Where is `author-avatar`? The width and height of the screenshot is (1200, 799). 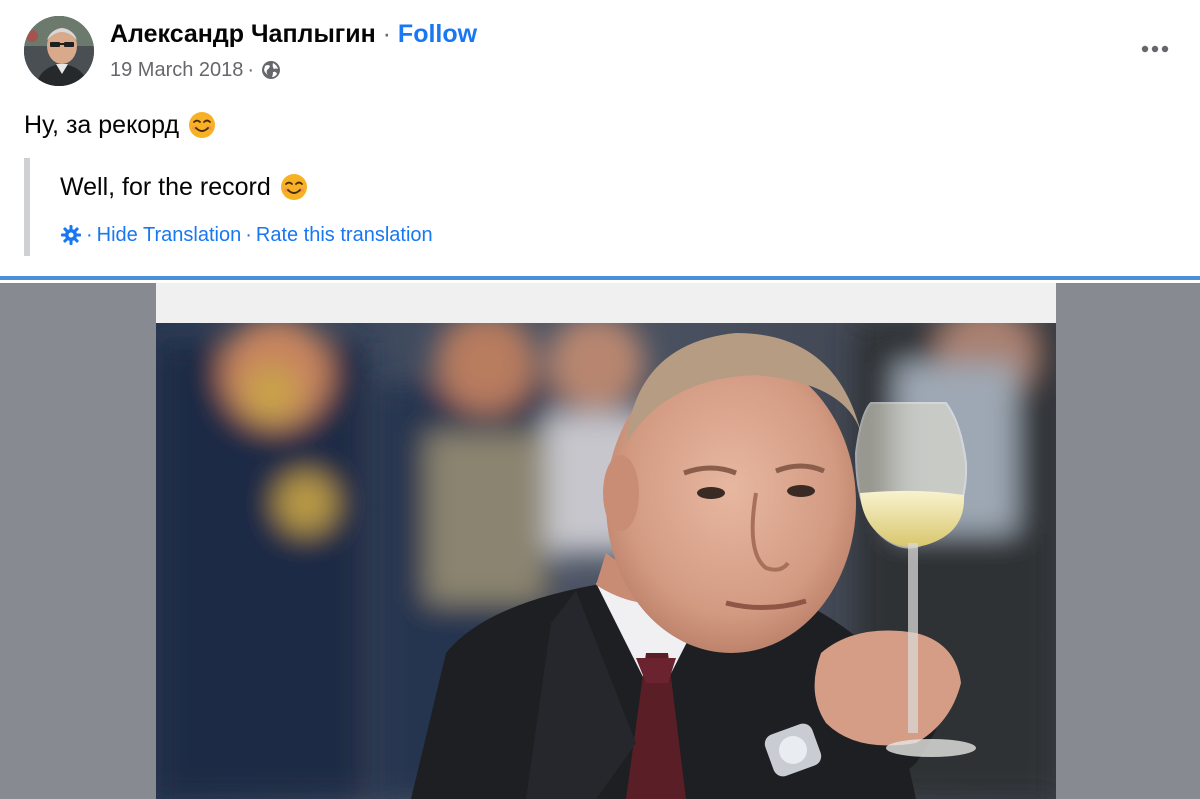 author-avatar is located at coordinates (59, 51).